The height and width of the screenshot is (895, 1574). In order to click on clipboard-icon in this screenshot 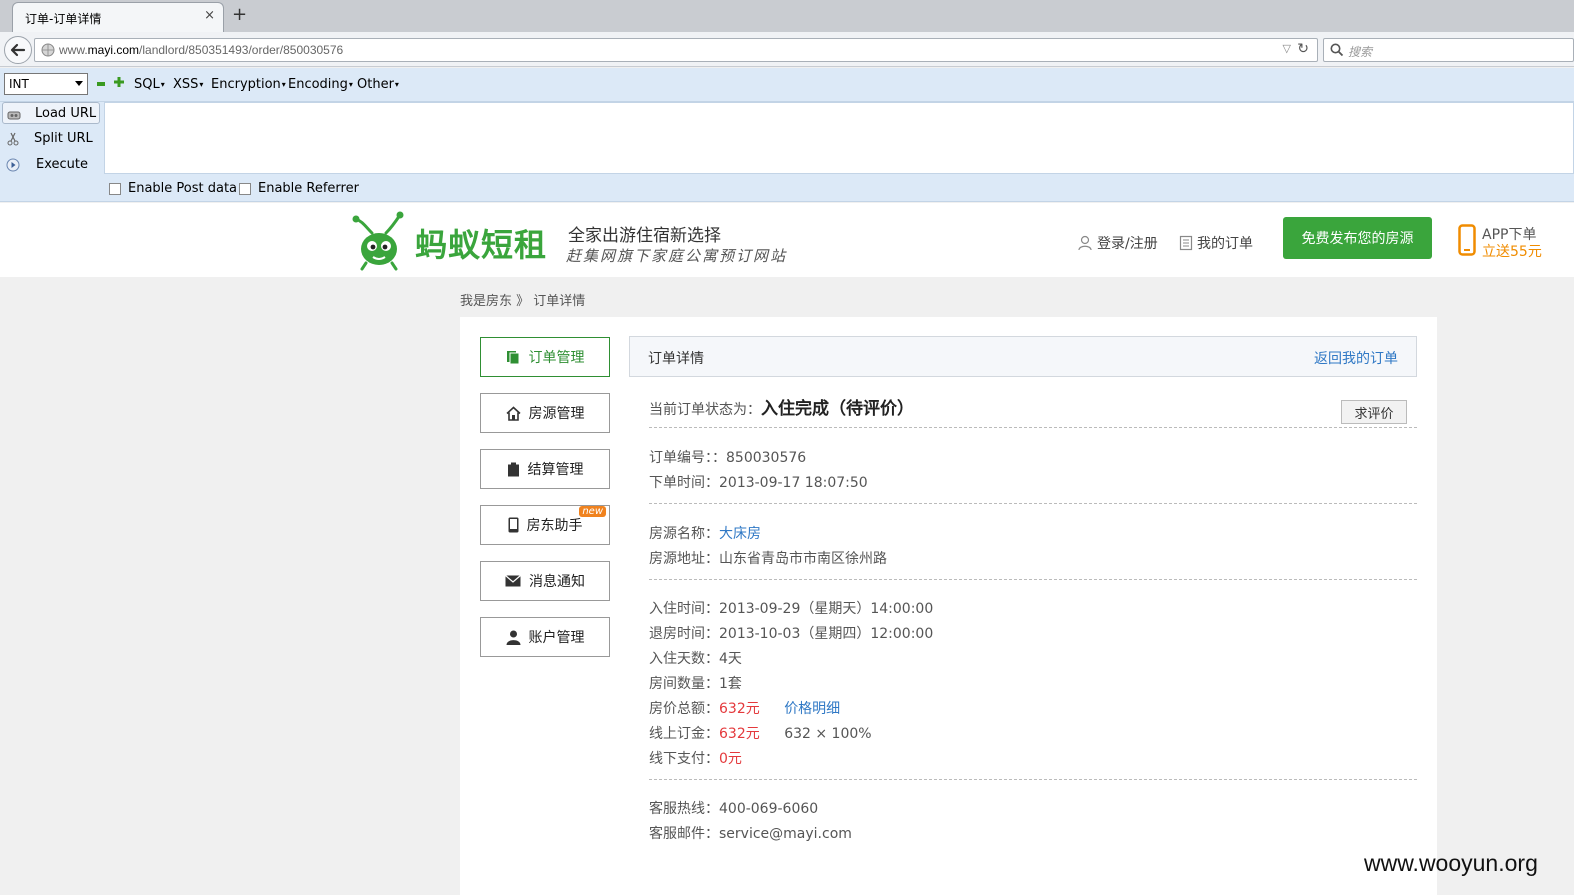, I will do `click(513, 469)`.